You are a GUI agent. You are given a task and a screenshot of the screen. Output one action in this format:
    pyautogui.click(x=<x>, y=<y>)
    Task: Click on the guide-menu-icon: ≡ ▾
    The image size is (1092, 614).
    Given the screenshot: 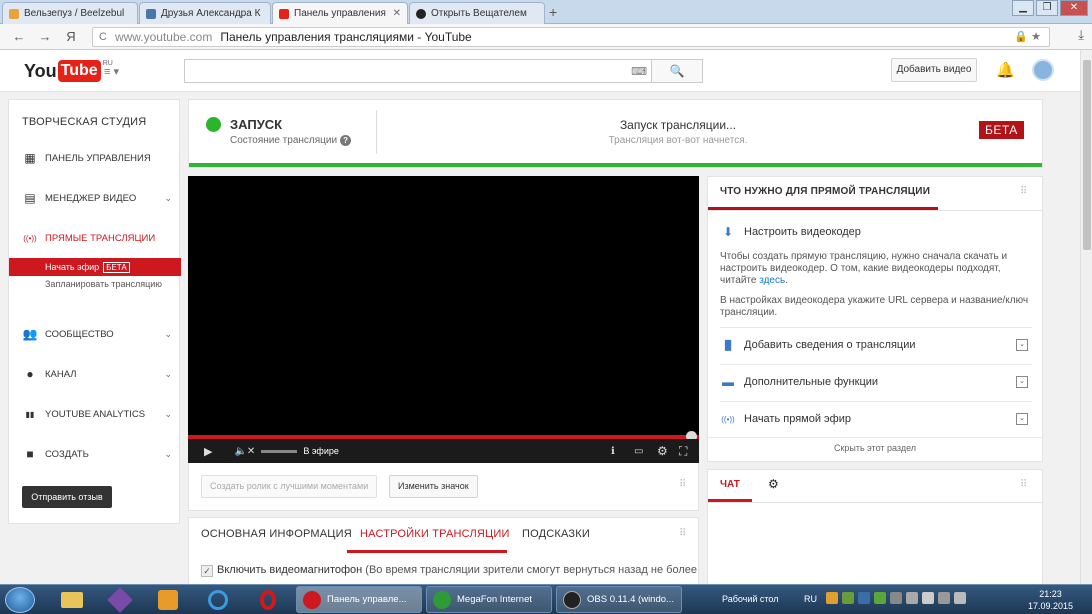 What is the action you would take?
    pyautogui.click(x=111, y=71)
    